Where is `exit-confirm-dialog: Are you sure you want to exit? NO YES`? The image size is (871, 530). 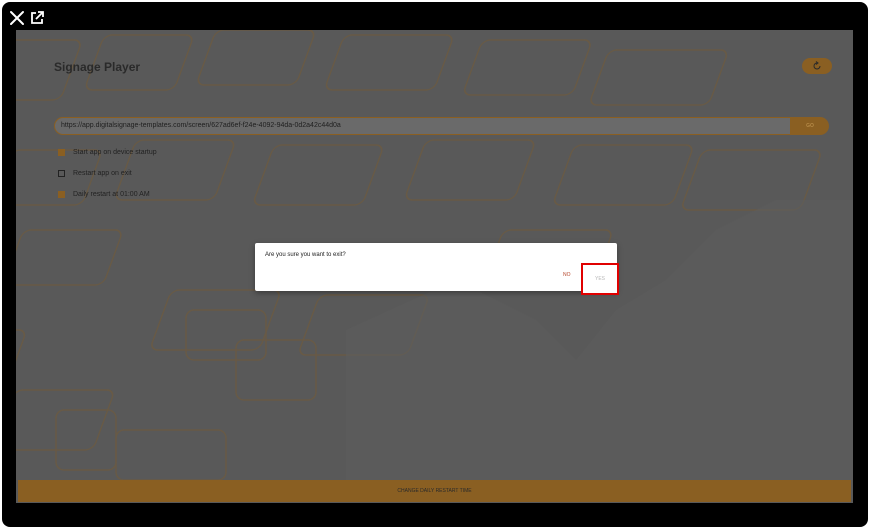
exit-confirm-dialog: Are you sure you want to exit? NO YES is located at coordinates (437, 269).